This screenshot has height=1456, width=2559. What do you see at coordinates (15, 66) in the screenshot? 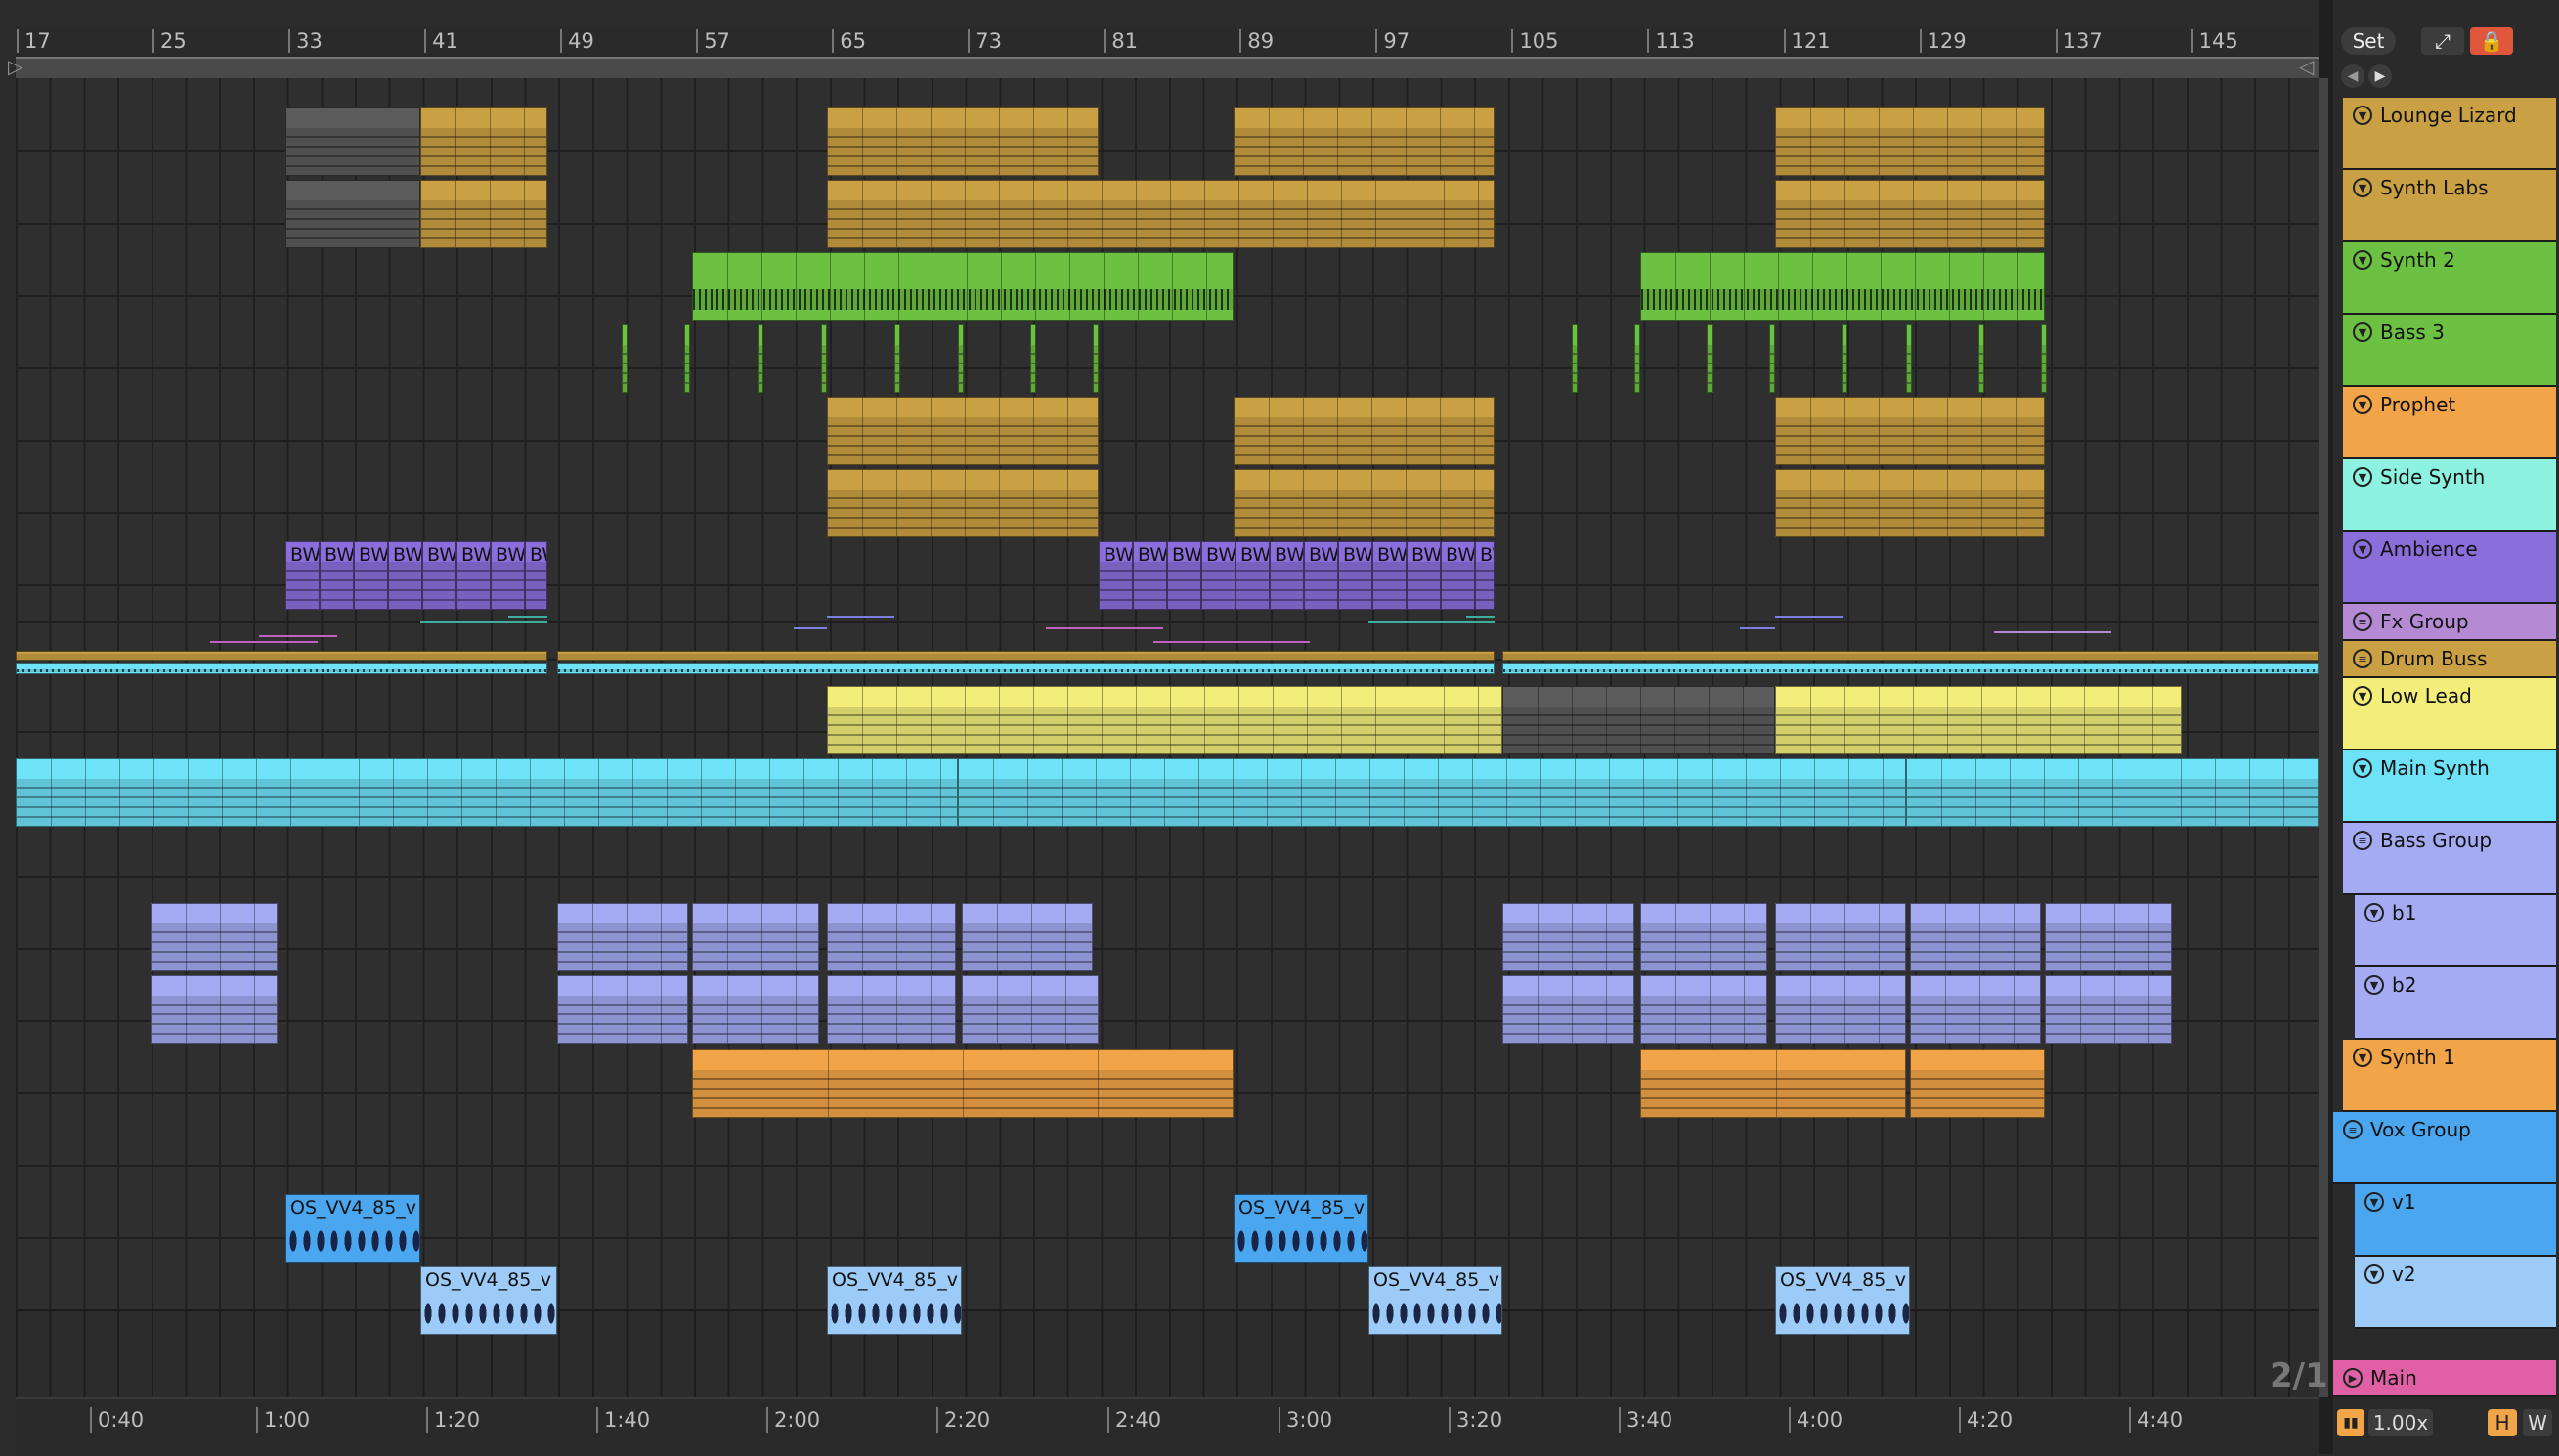
I see `loop-start-icon: ▷` at bounding box center [15, 66].